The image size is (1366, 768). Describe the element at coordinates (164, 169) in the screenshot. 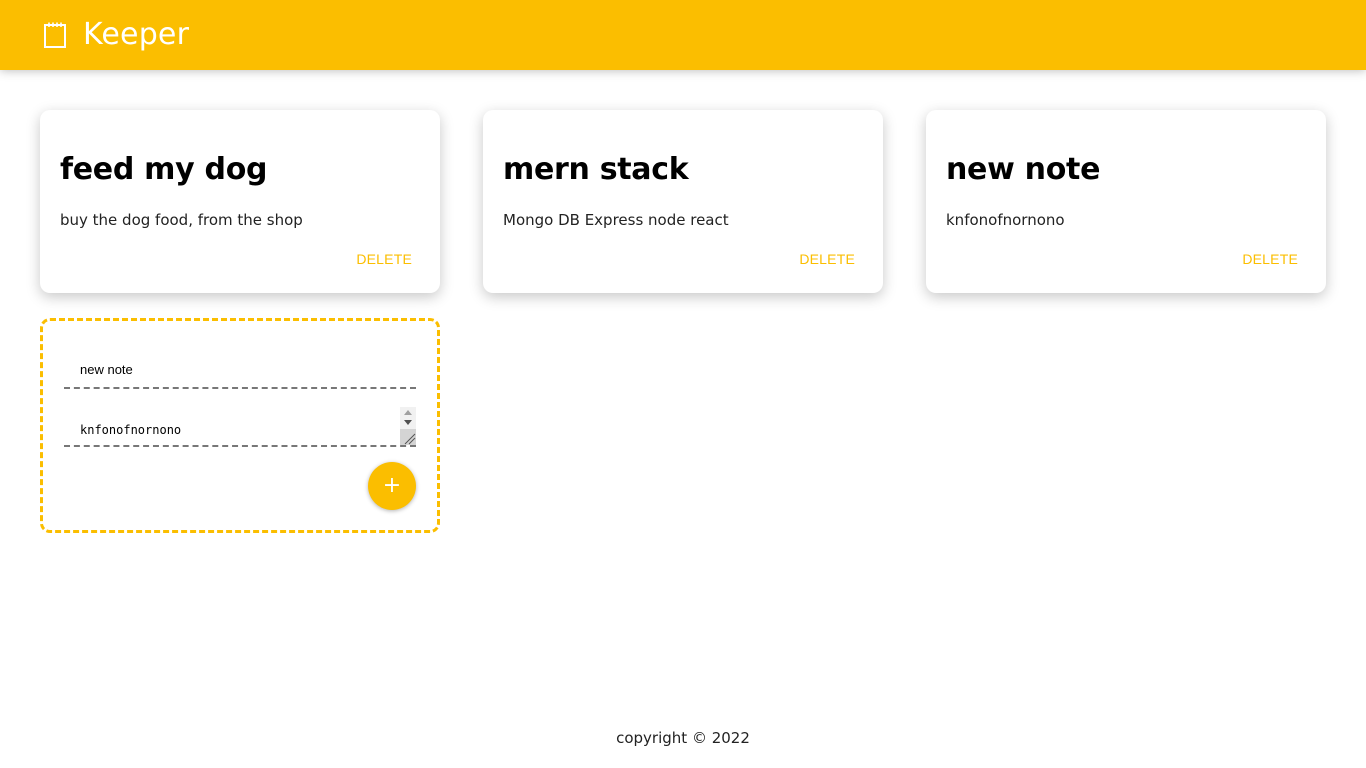

I see `note-title: feed my dog` at that location.